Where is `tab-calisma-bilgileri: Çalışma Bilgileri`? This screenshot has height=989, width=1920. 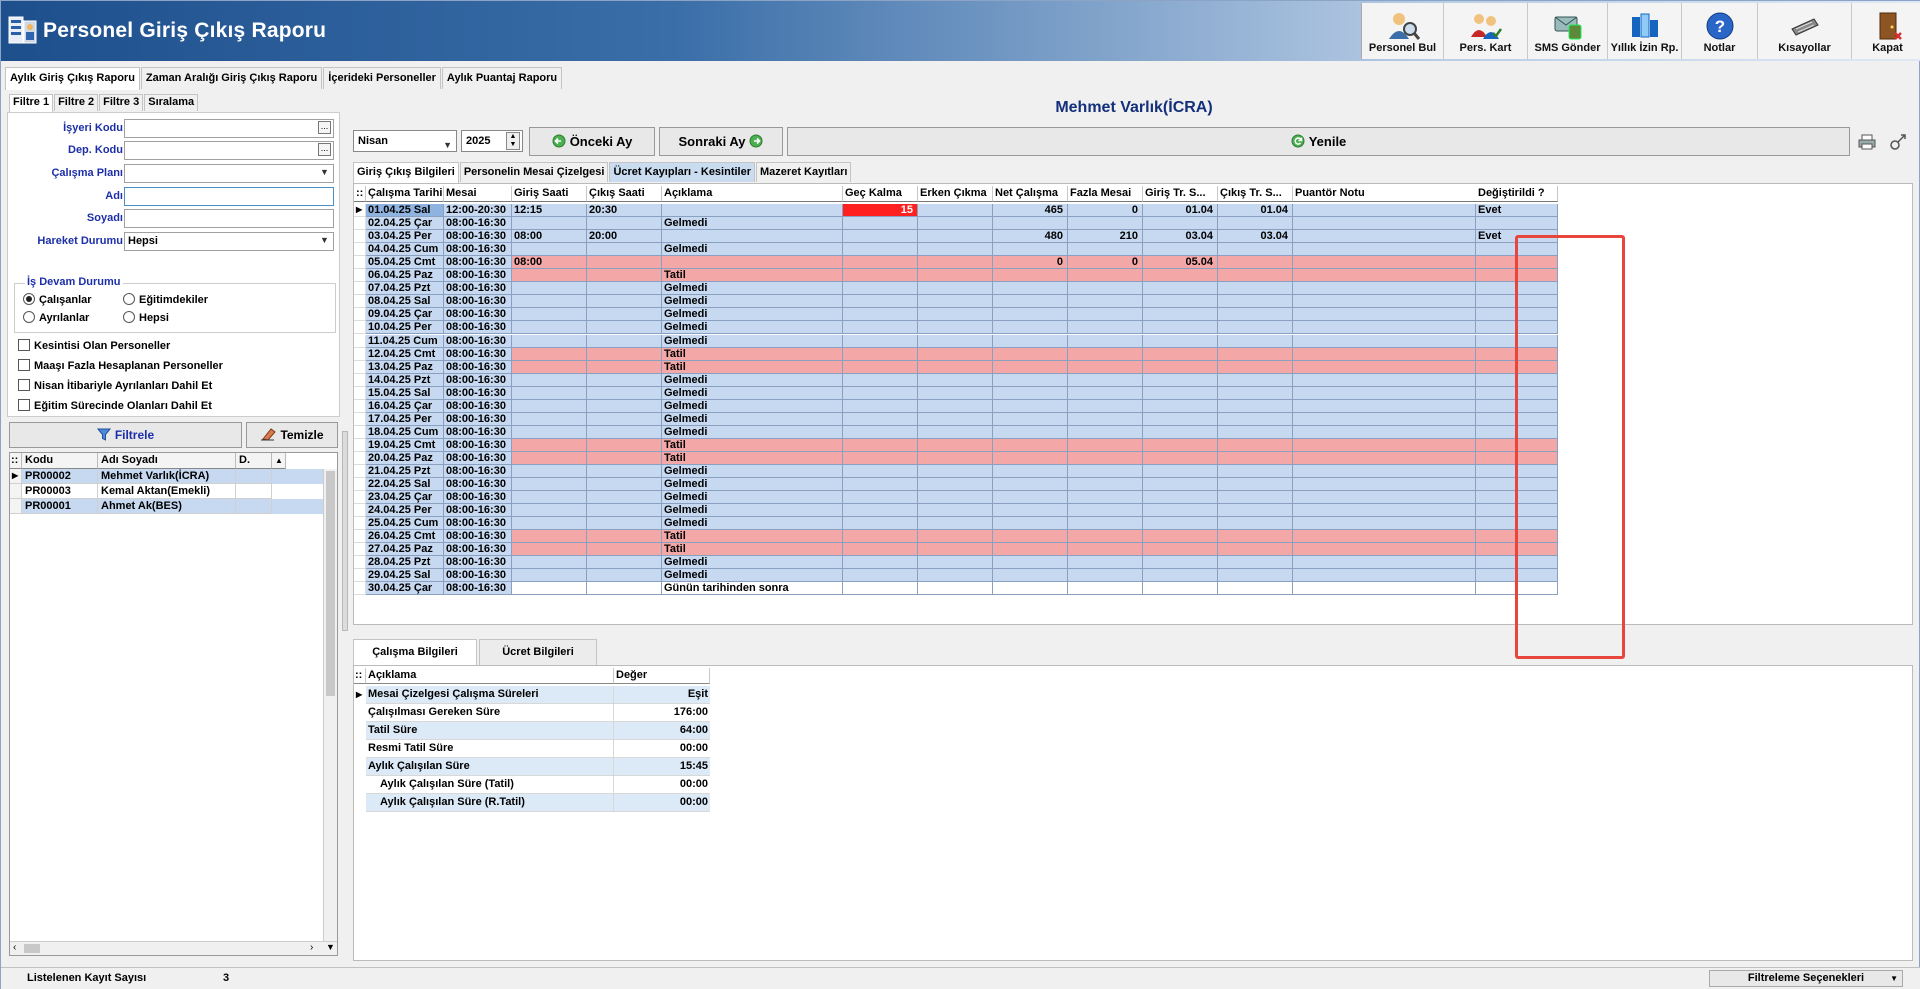 tab-calisma-bilgileri: Çalışma Bilgileri is located at coordinates (415, 652).